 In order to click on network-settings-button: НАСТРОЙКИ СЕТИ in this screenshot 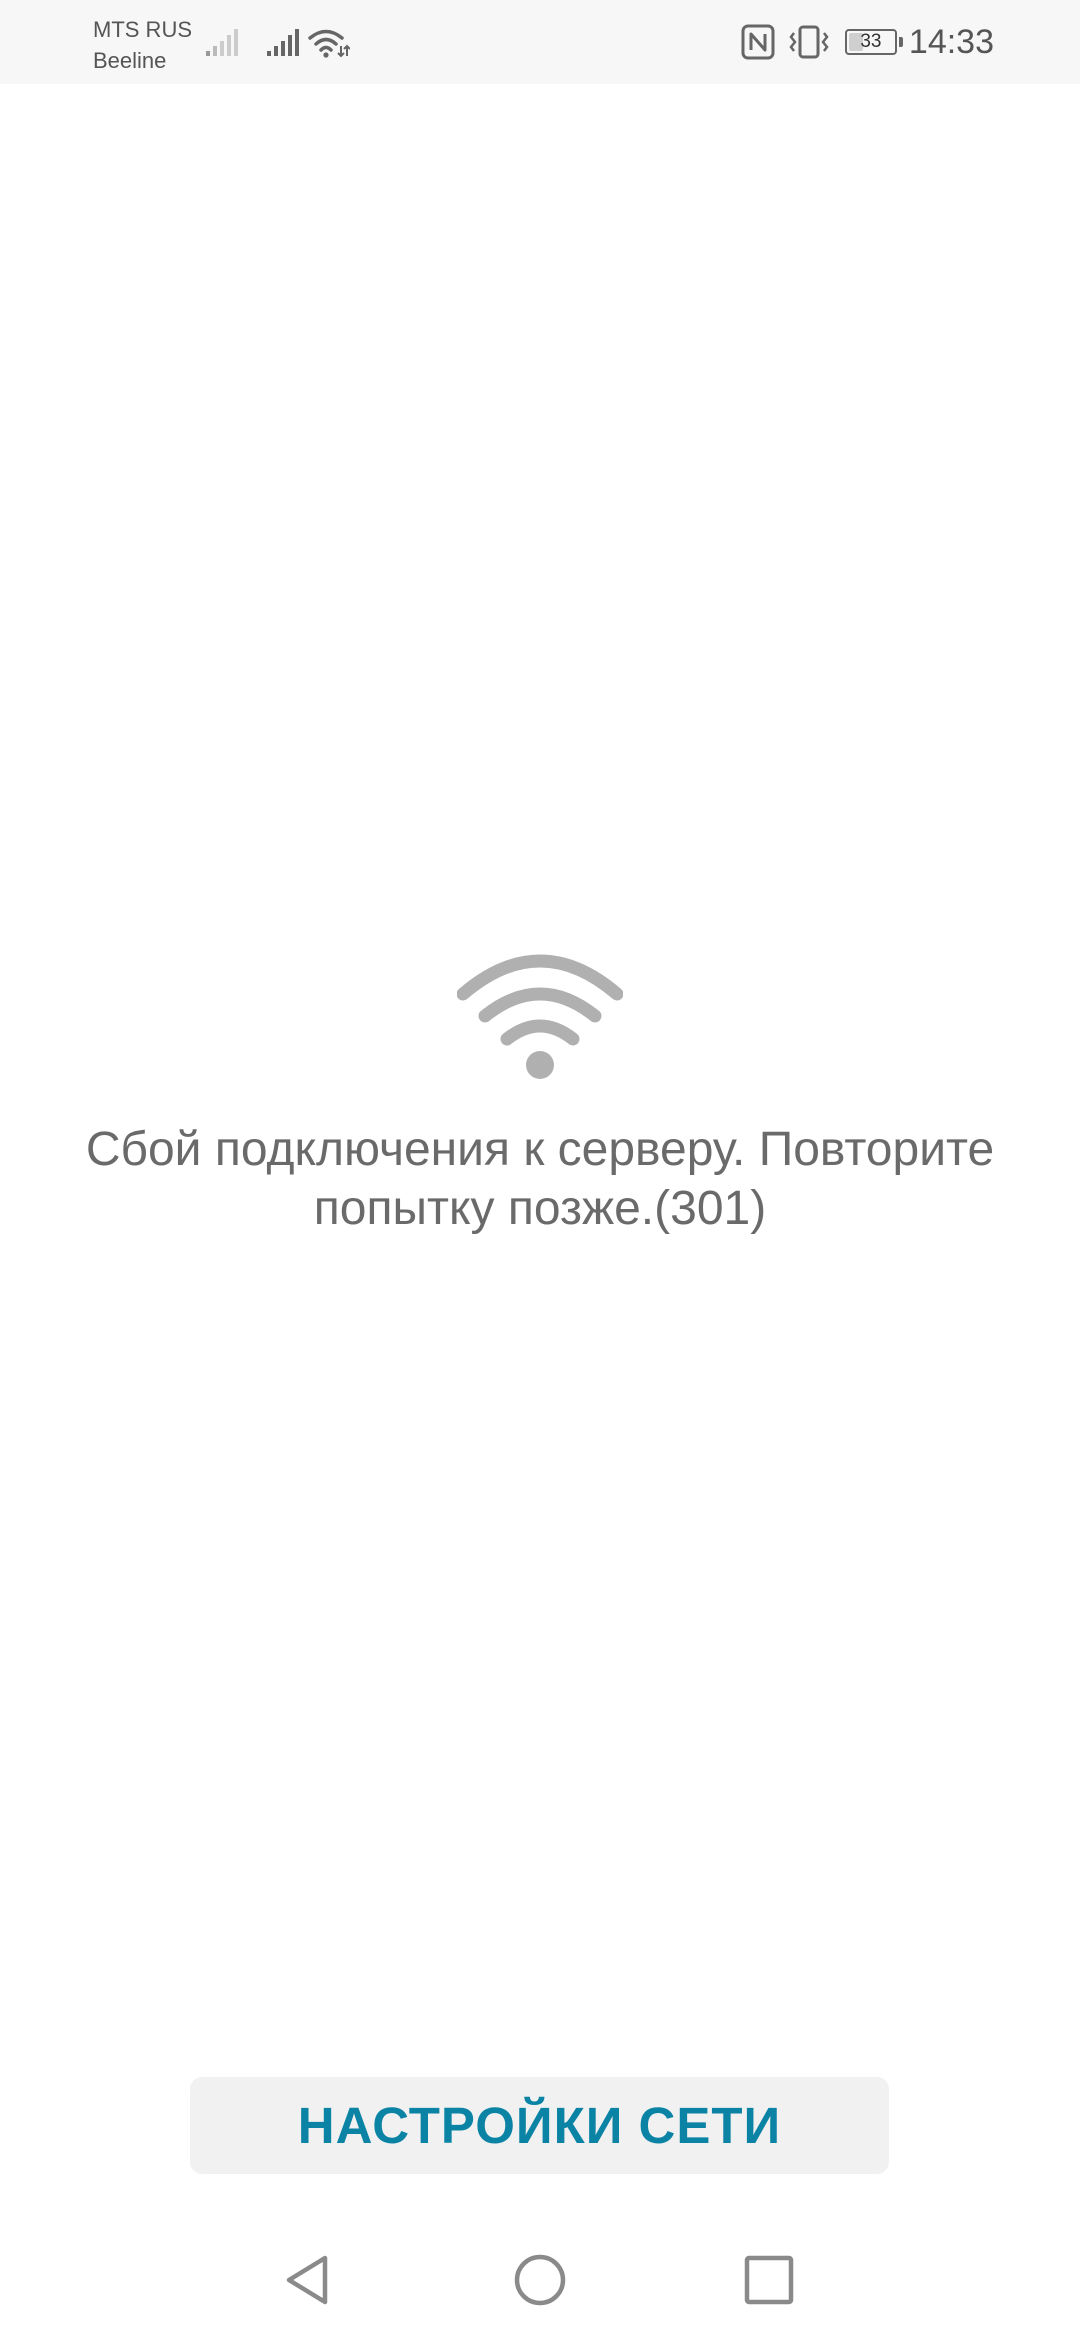, I will do `click(539, 2125)`.